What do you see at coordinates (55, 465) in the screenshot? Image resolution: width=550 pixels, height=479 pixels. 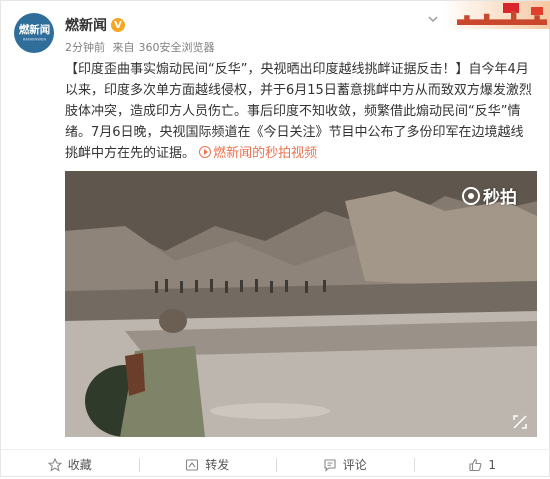 I see `star-icon` at bounding box center [55, 465].